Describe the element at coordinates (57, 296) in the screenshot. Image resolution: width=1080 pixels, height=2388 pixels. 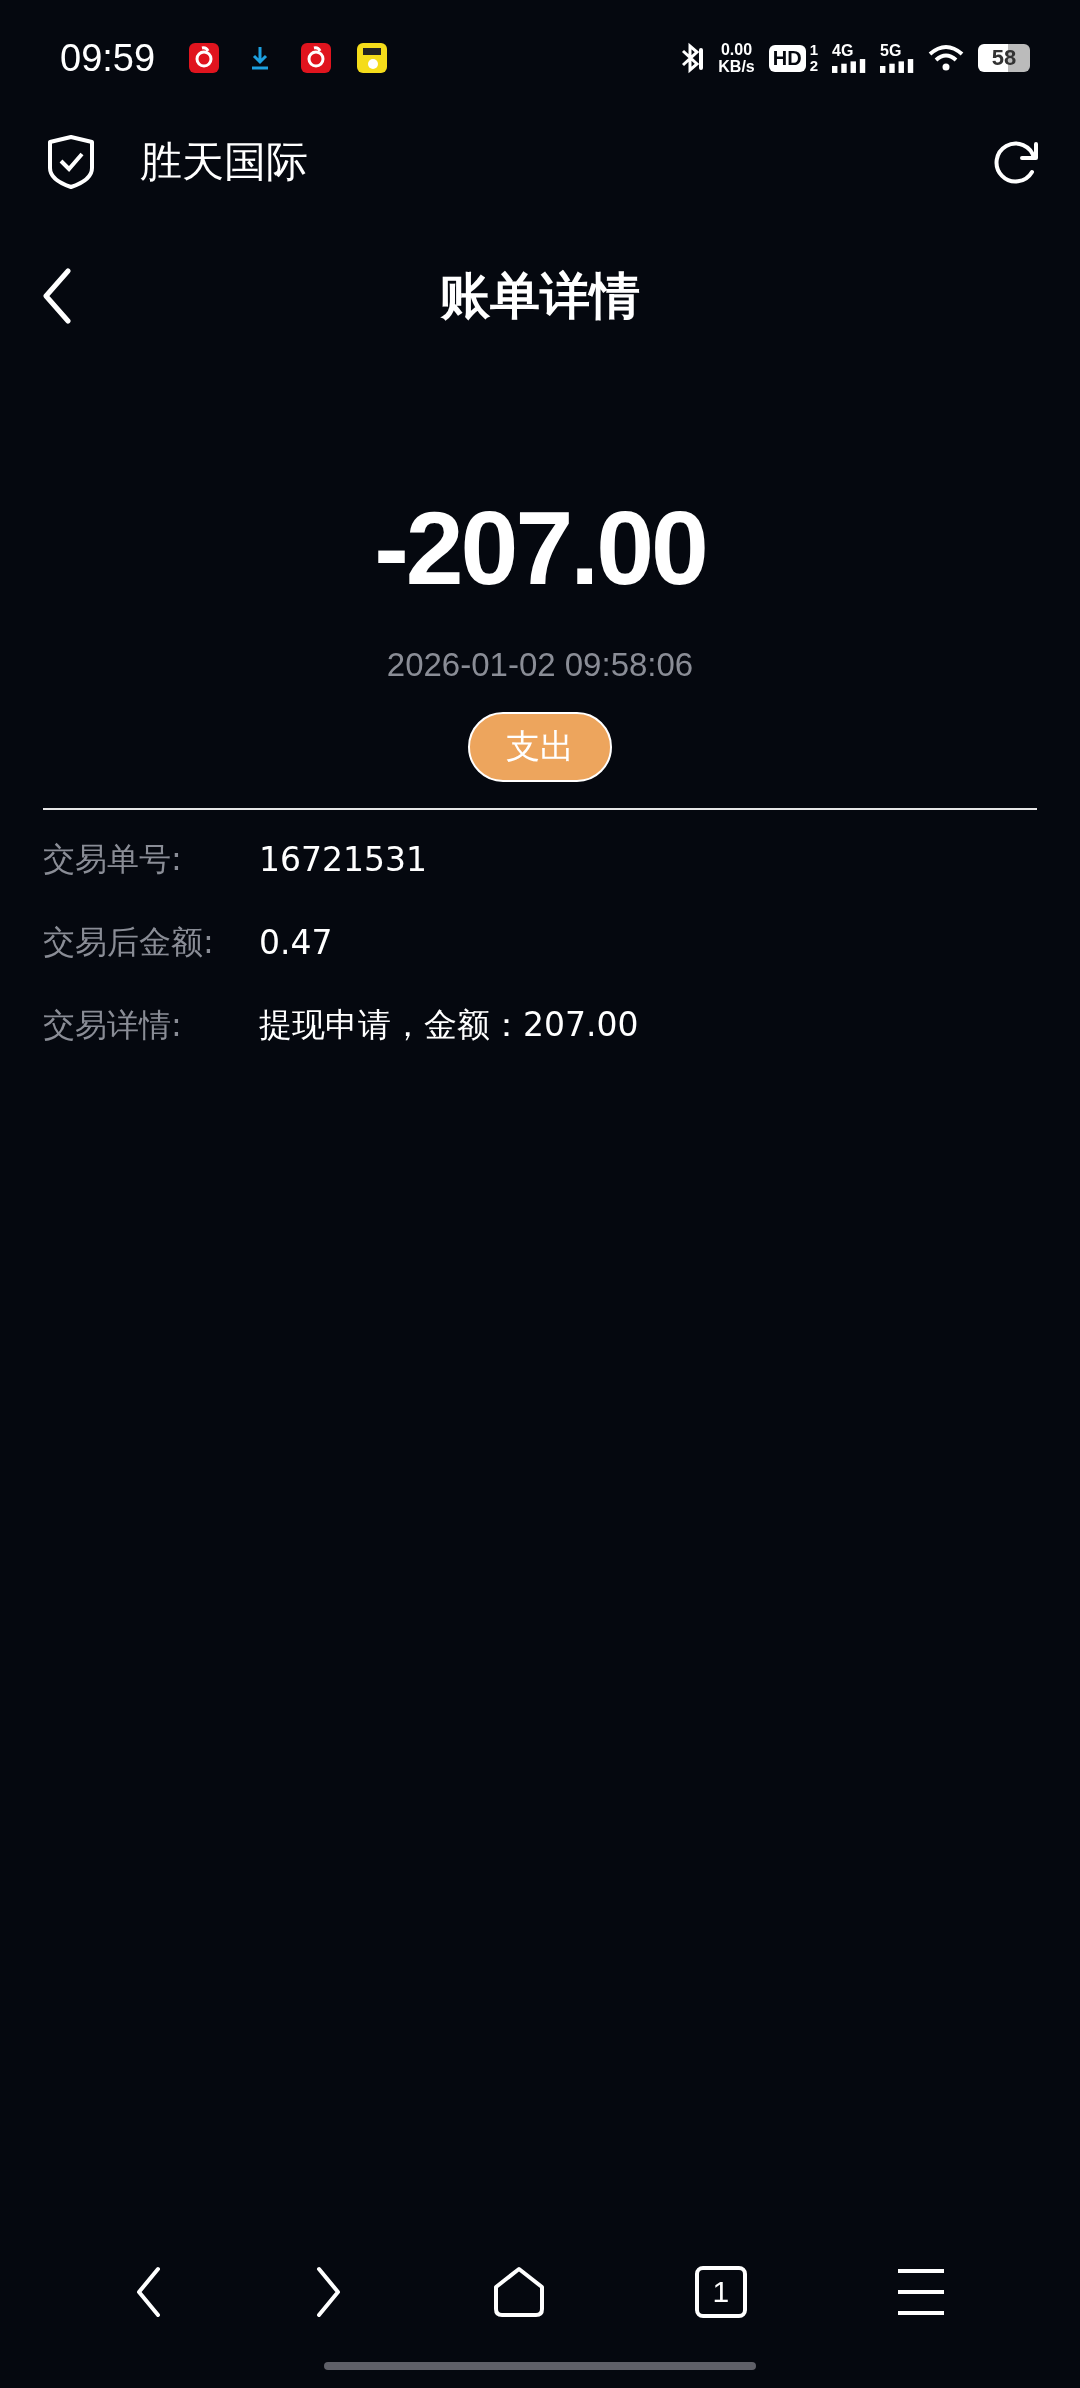
I see `back-icon` at that location.